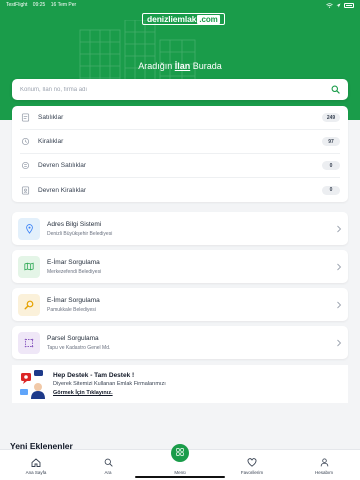 This screenshot has width=360, height=480. I want to click on tab-favorites: Favorilerim, so click(252, 465).